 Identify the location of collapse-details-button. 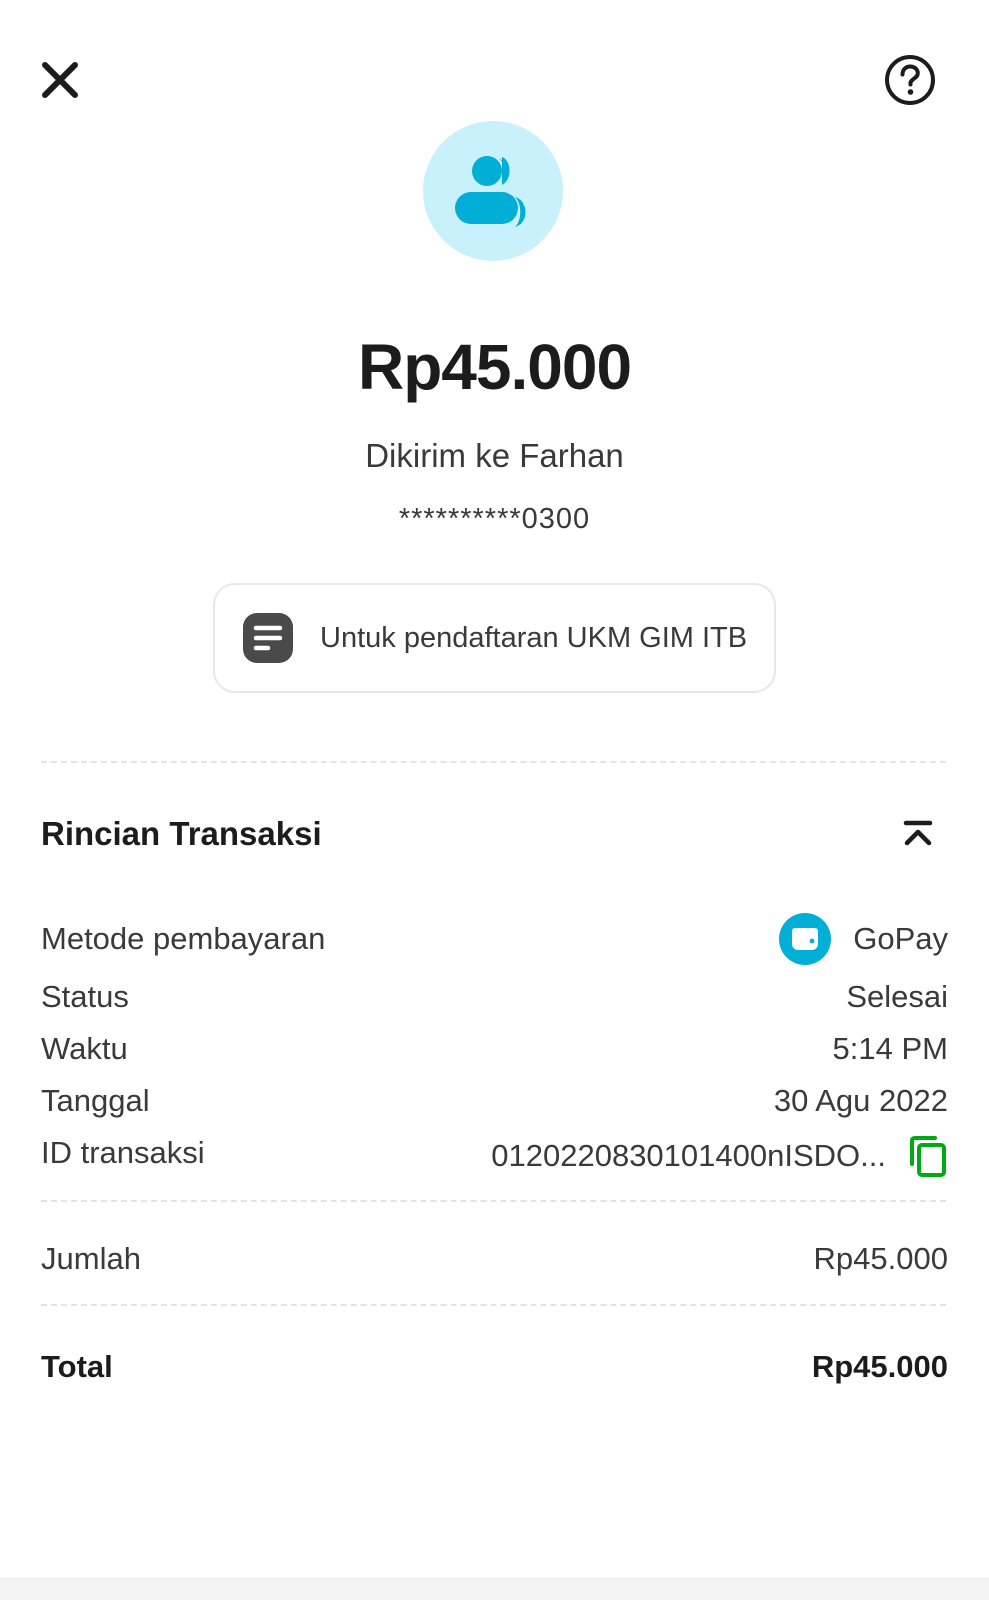
(918, 836).